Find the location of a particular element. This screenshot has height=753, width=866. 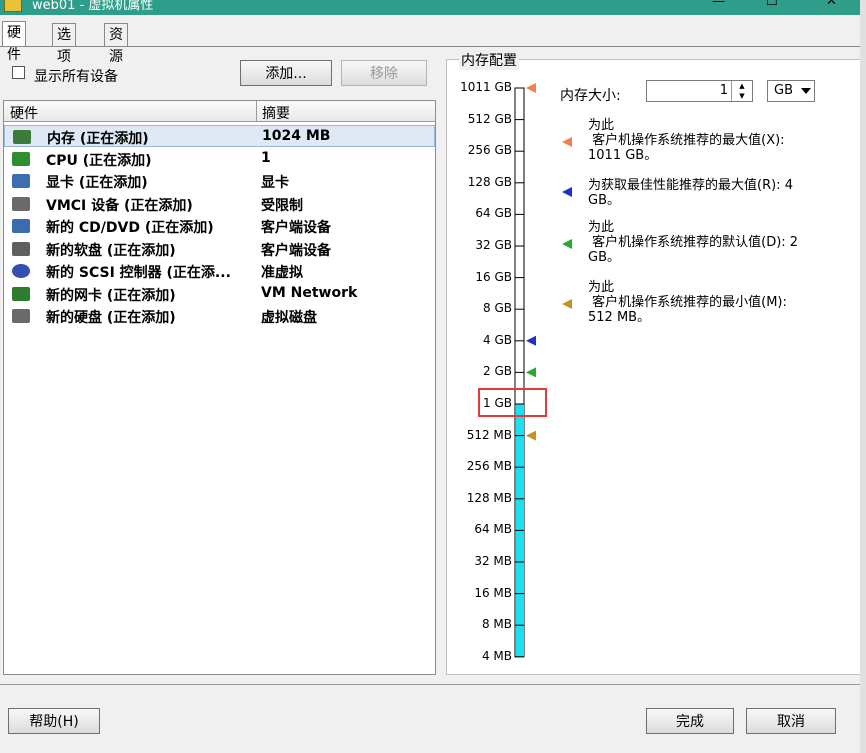

scale-label: 32 GB is located at coordinates (479, 245).